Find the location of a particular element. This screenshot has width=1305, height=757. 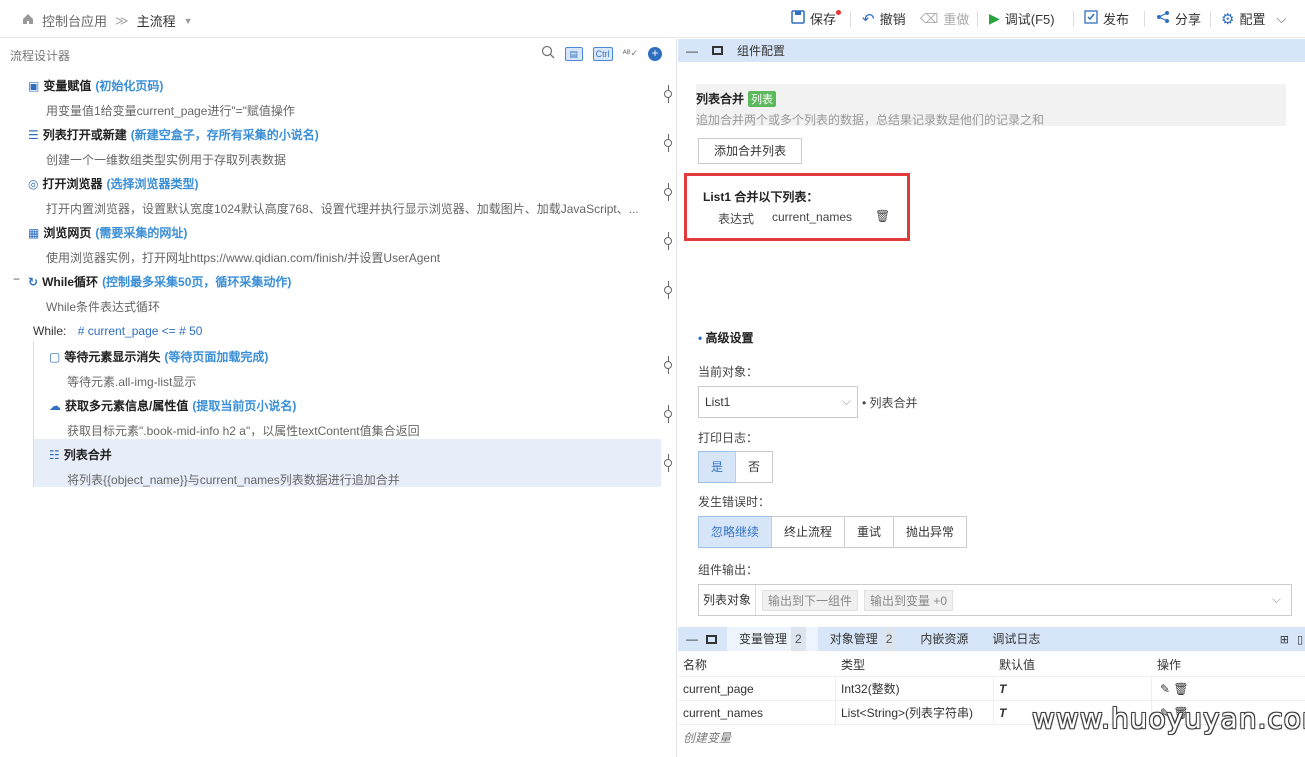

breadcrumb-app: 控制台应用 is located at coordinates (74, 20).